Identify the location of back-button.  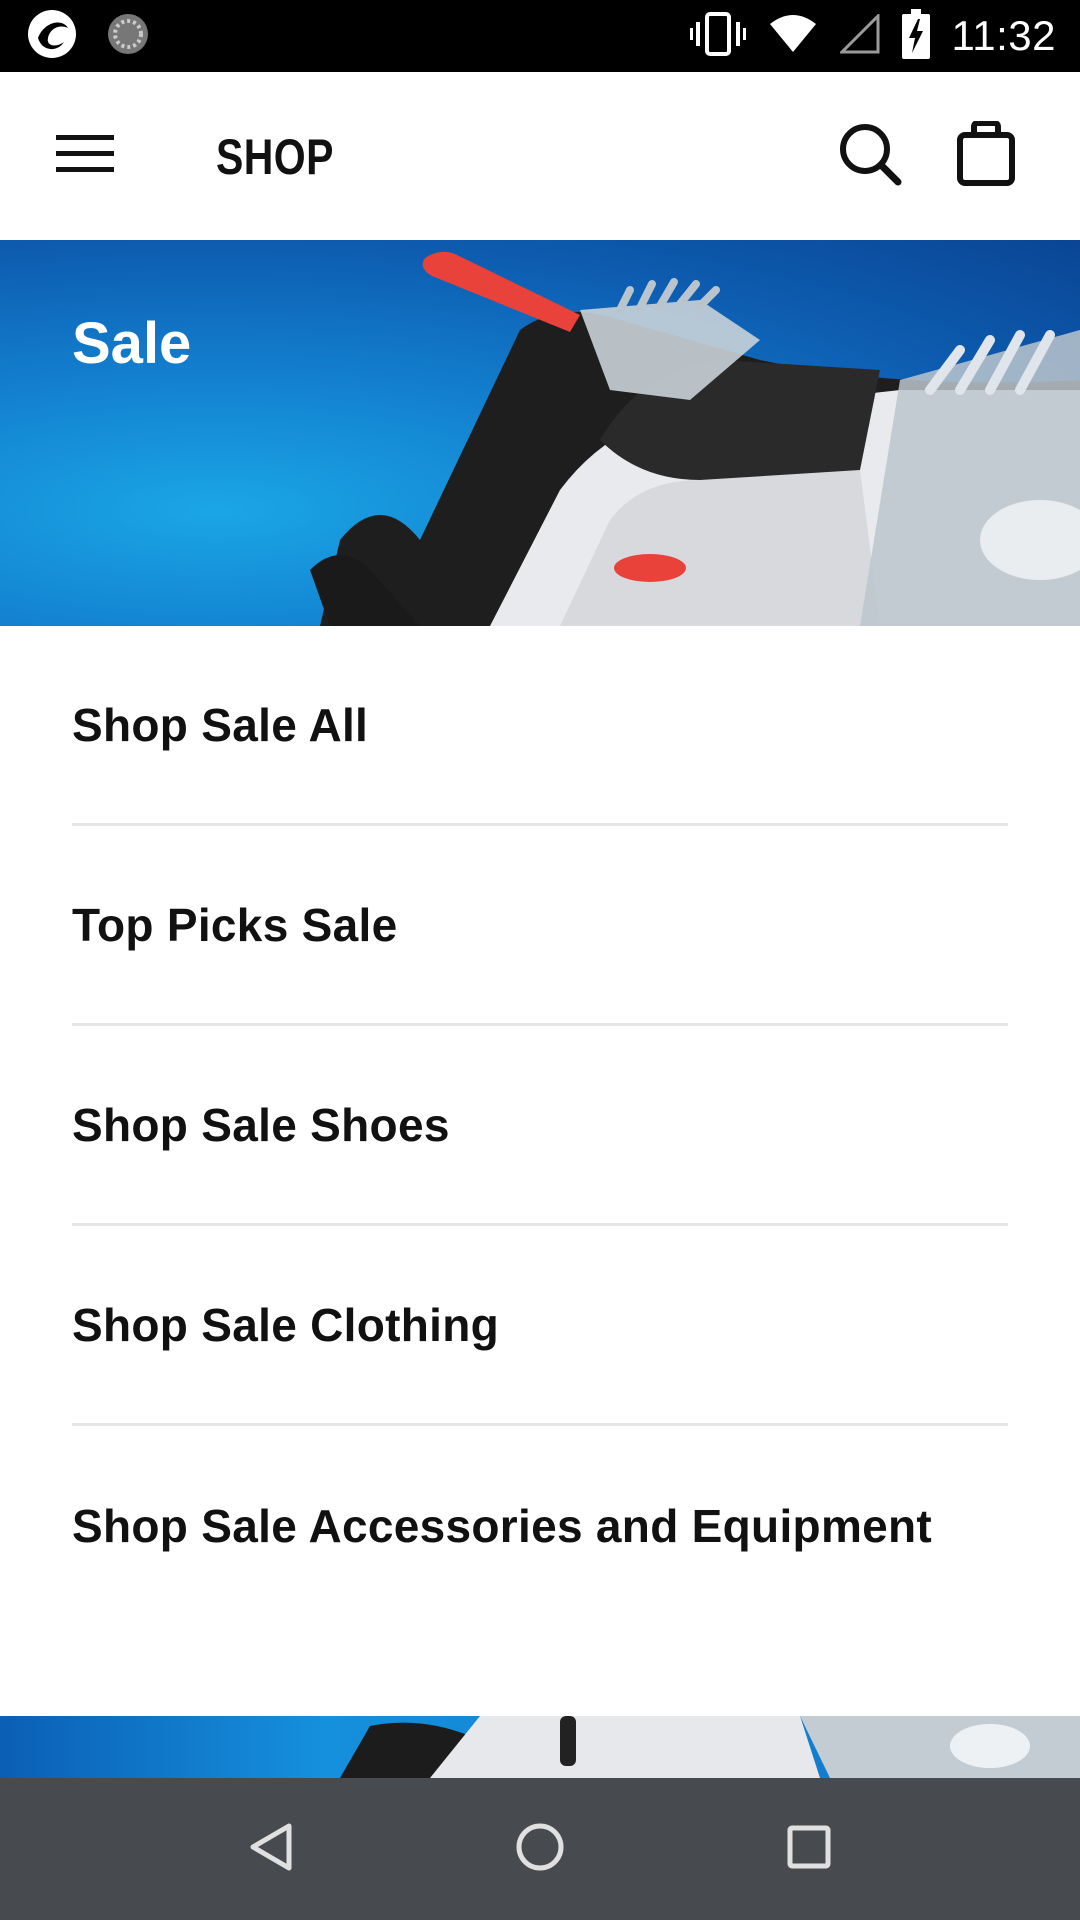
(271, 1849).